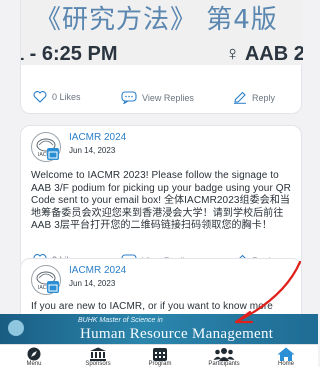 This screenshot has width=320, height=367. What do you see at coordinates (98, 354) in the screenshot?
I see `bank-icon` at bounding box center [98, 354].